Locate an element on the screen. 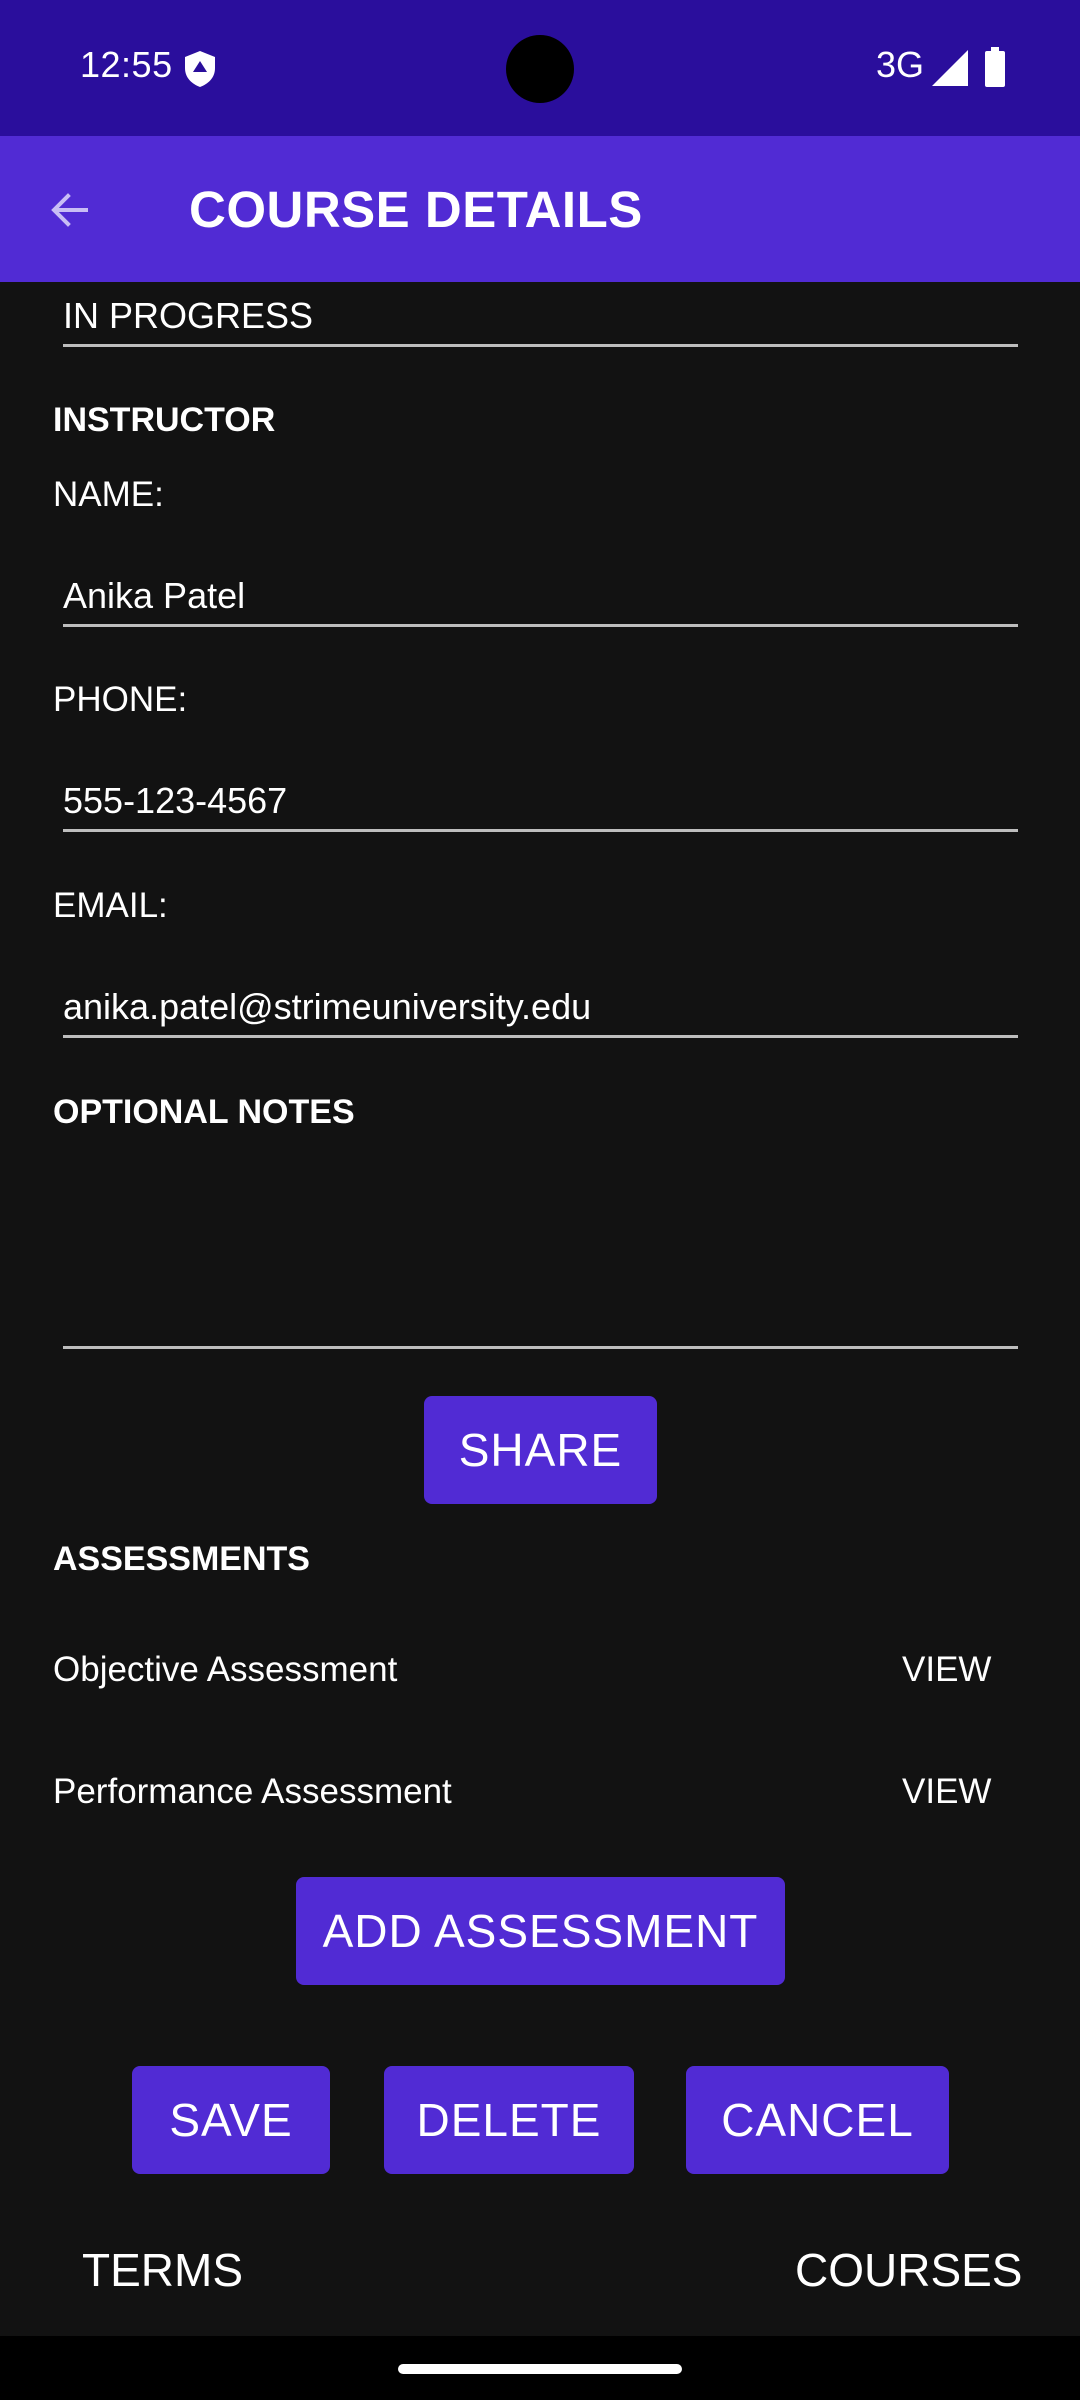  delete-button: DELETE is located at coordinates (509, 2120).